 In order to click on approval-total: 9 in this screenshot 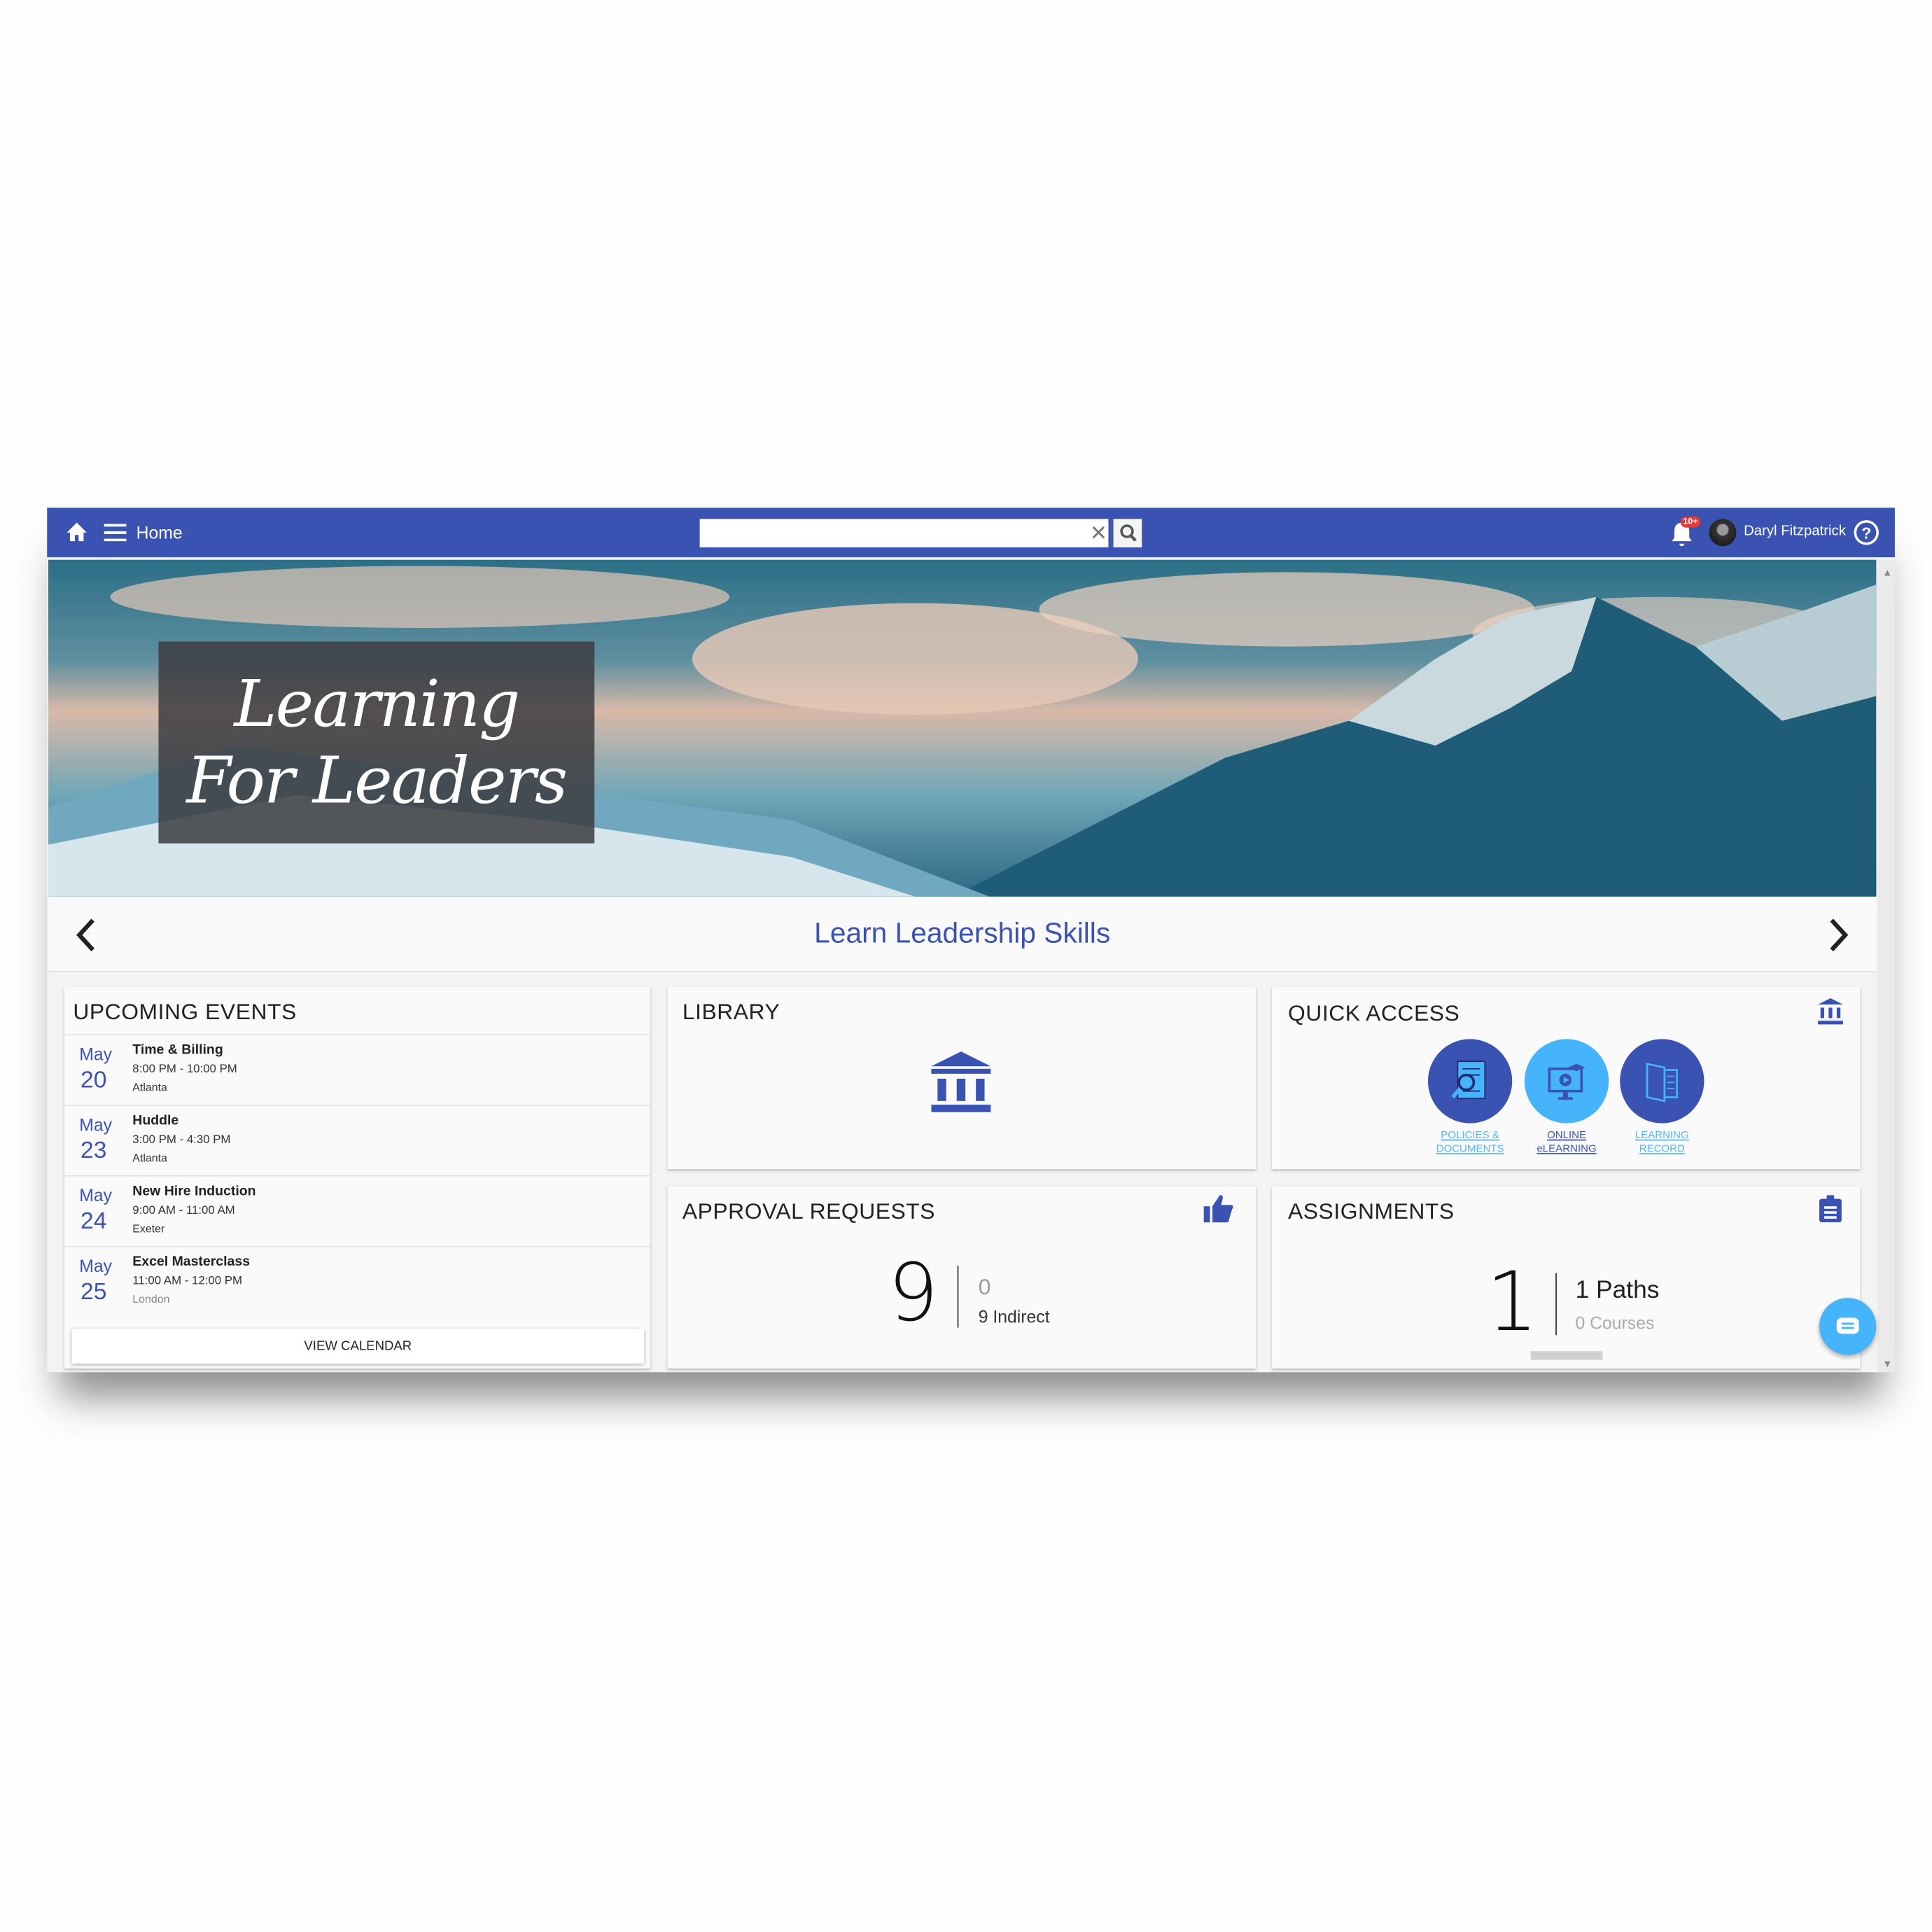, I will do `click(913, 1294)`.